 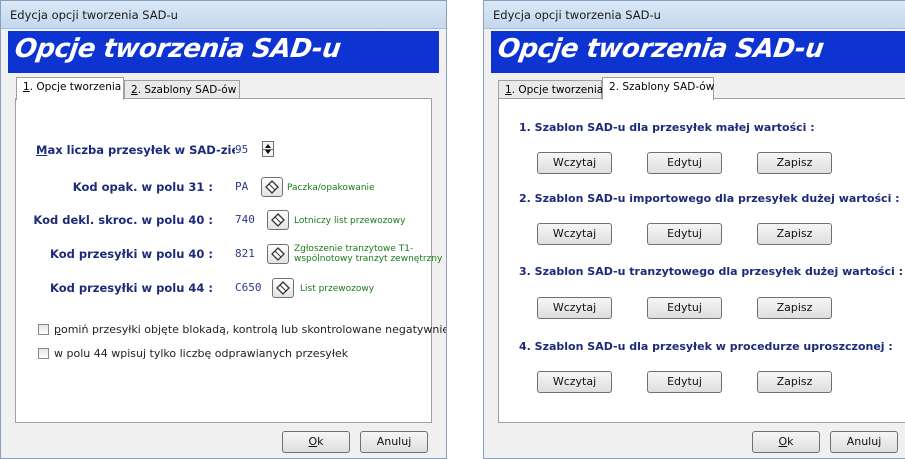 I want to click on max-shipments-input: 95, so click(x=249, y=149).